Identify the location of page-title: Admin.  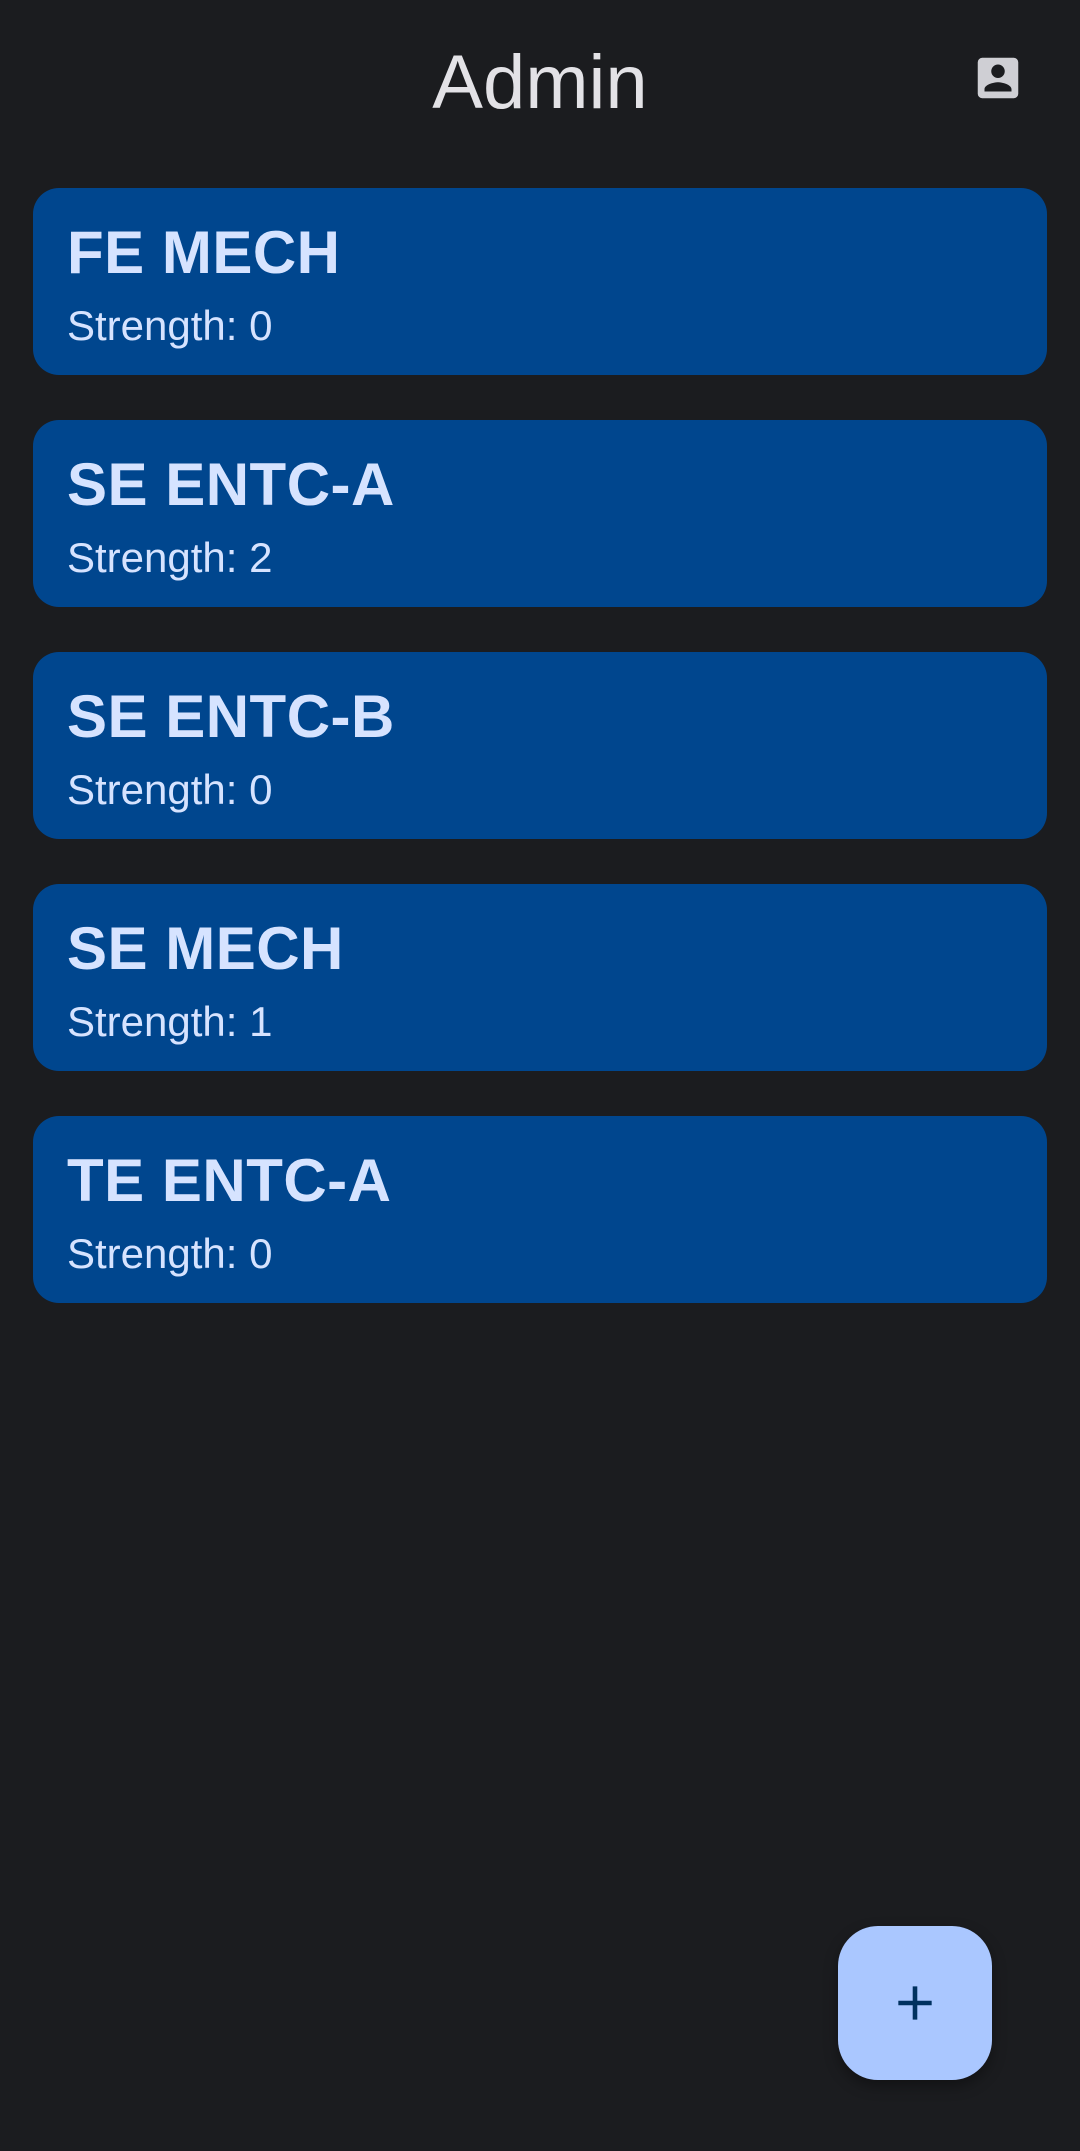
(540, 82).